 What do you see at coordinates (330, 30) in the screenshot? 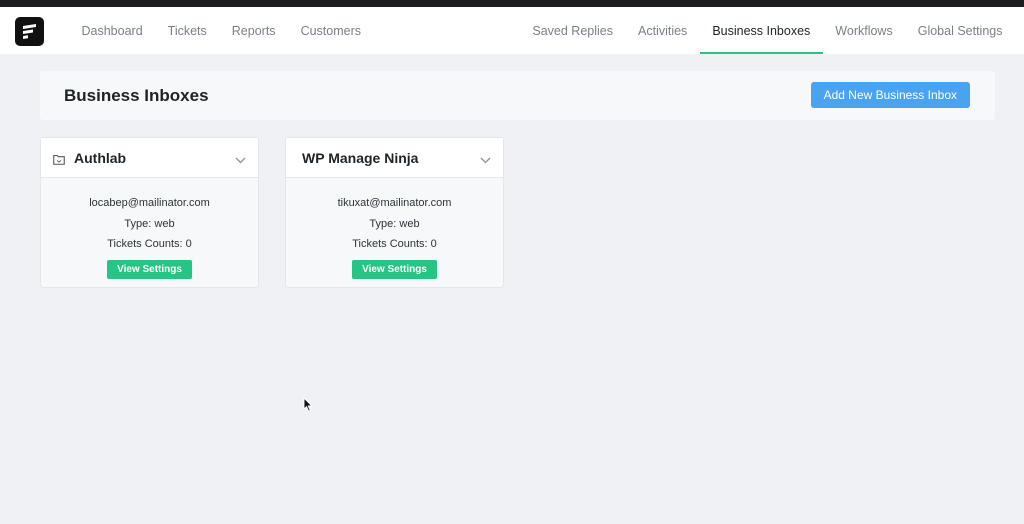
I see `nav-customers: Customers` at bounding box center [330, 30].